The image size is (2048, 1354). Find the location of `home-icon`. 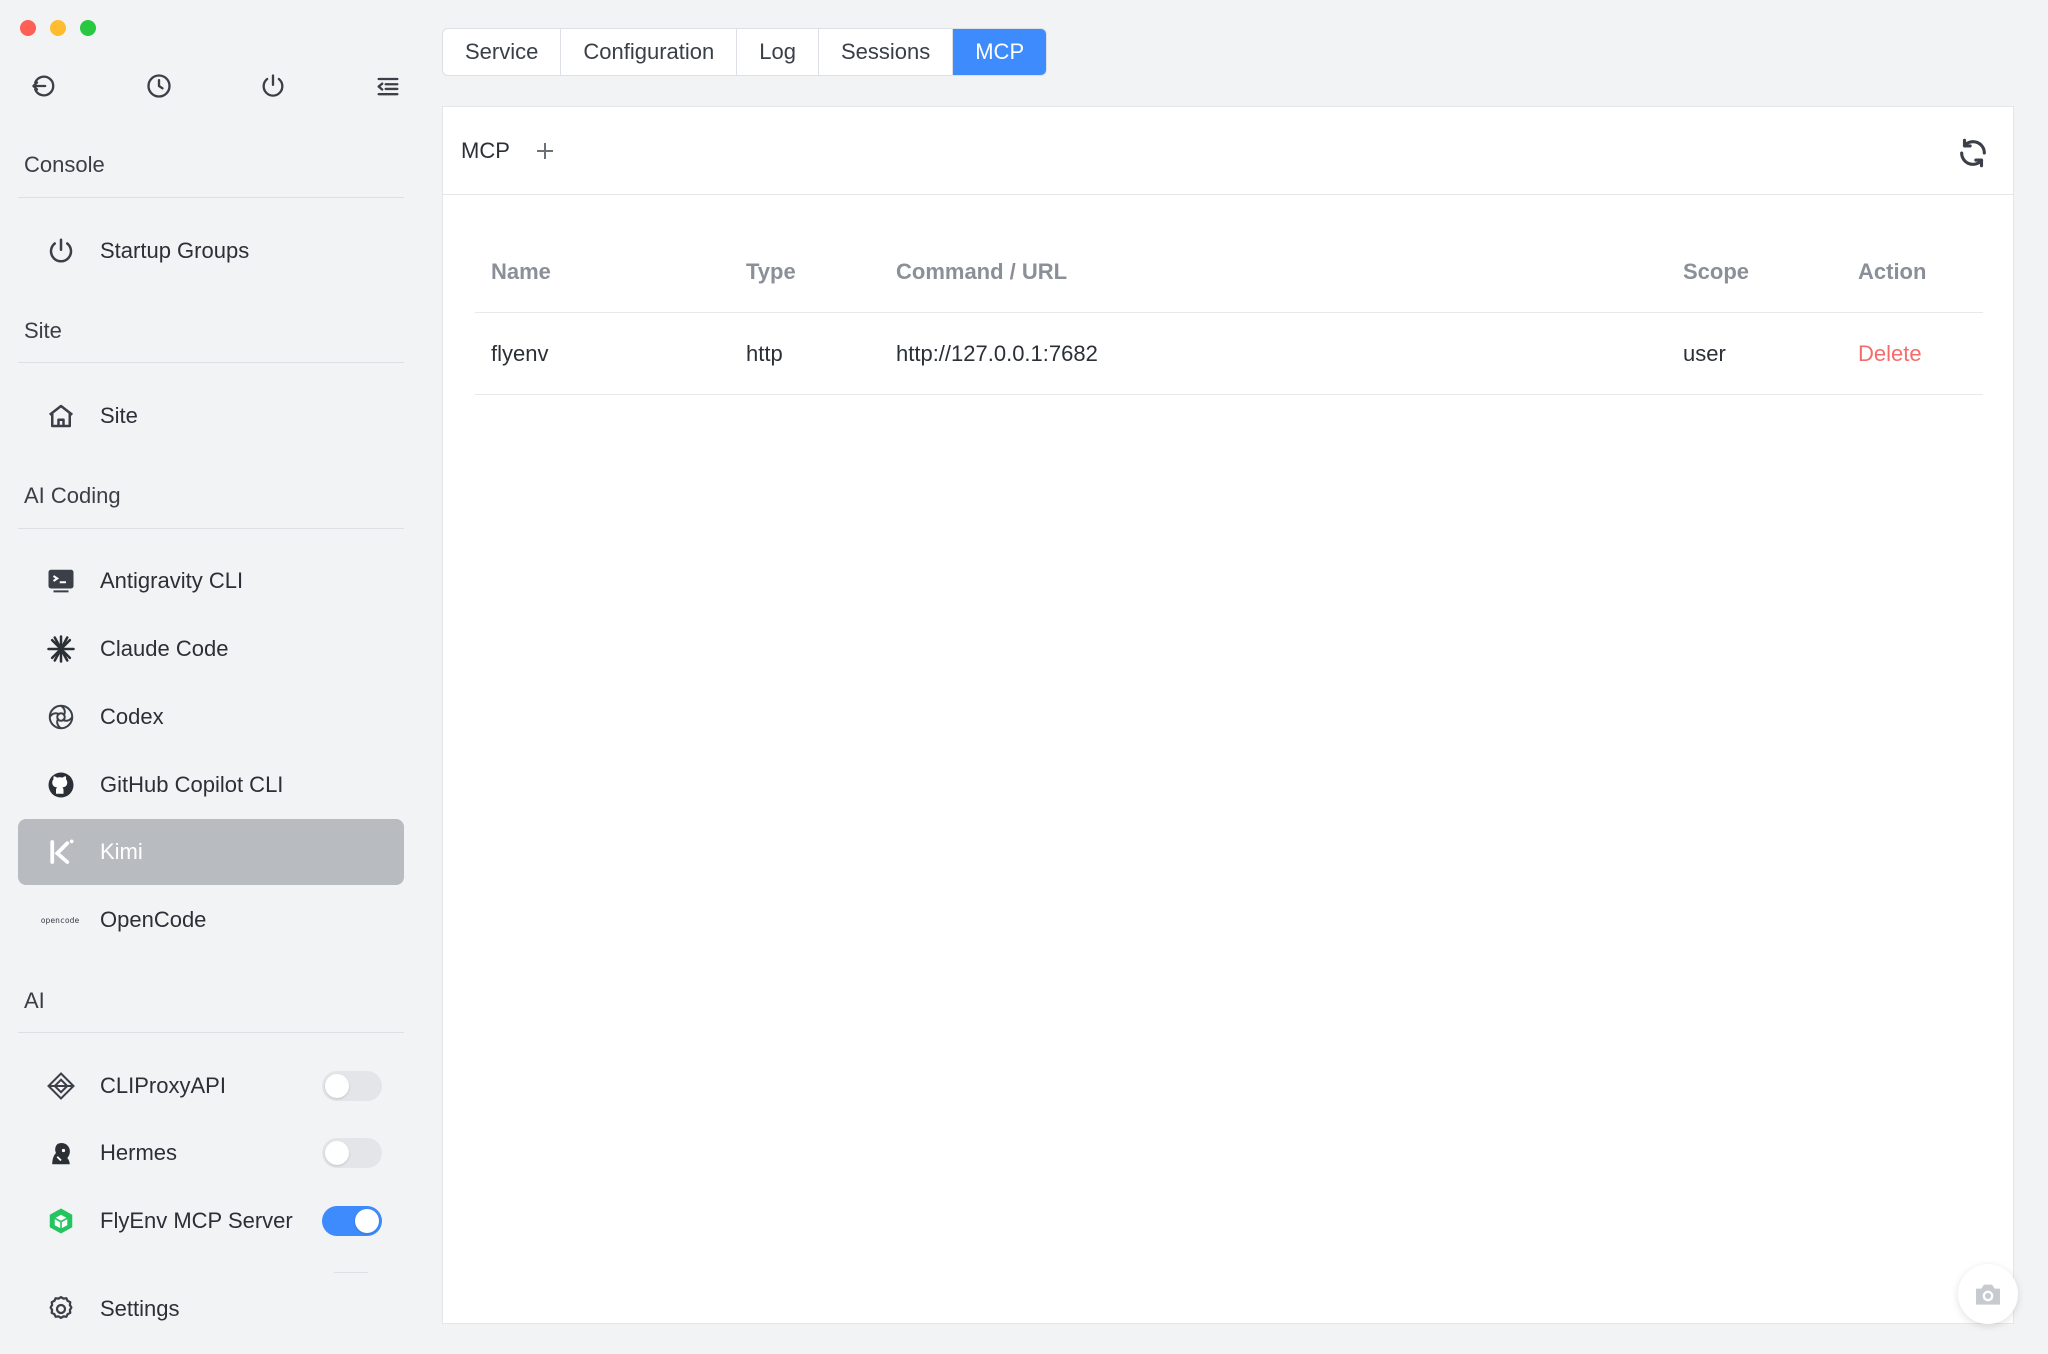

home-icon is located at coordinates (61, 416).